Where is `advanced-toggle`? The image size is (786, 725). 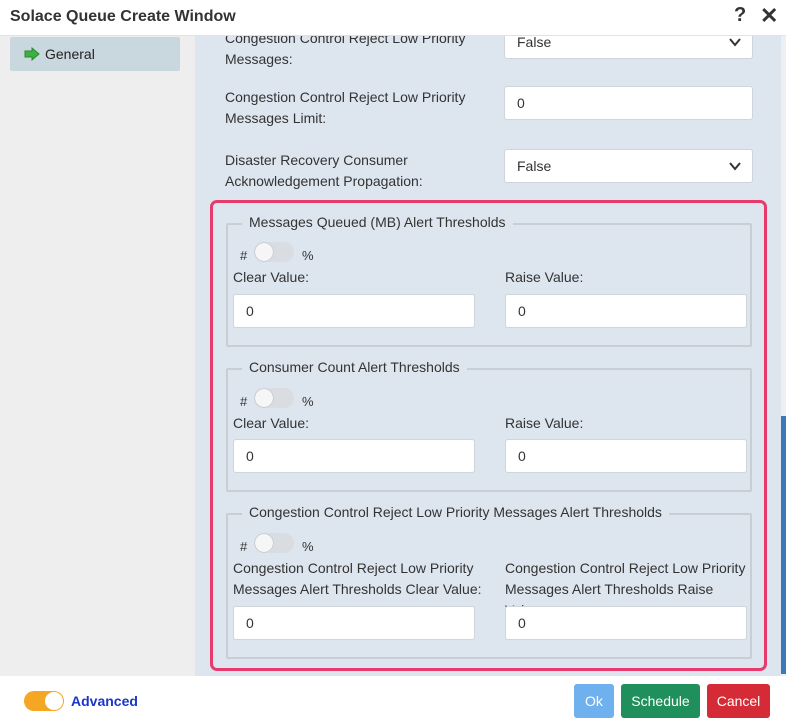 advanced-toggle is located at coordinates (44, 701).